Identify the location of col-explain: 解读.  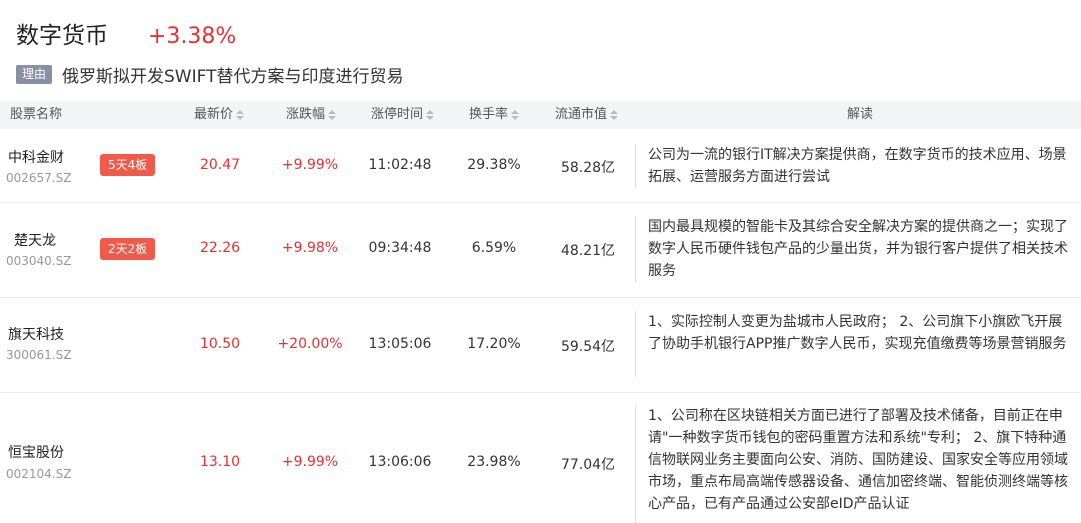
(860, 115).